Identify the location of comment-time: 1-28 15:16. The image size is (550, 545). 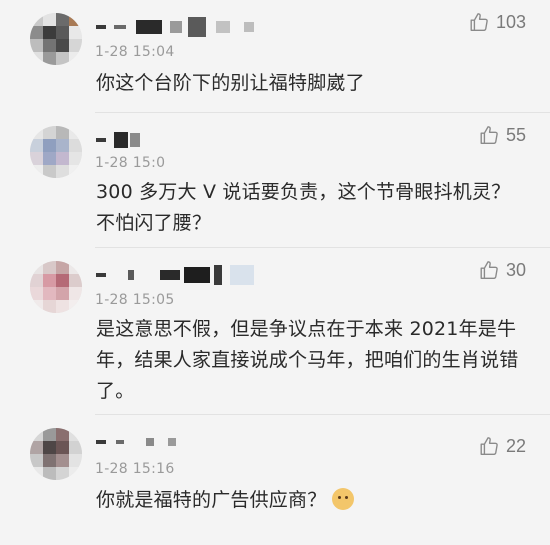
(135, 469).